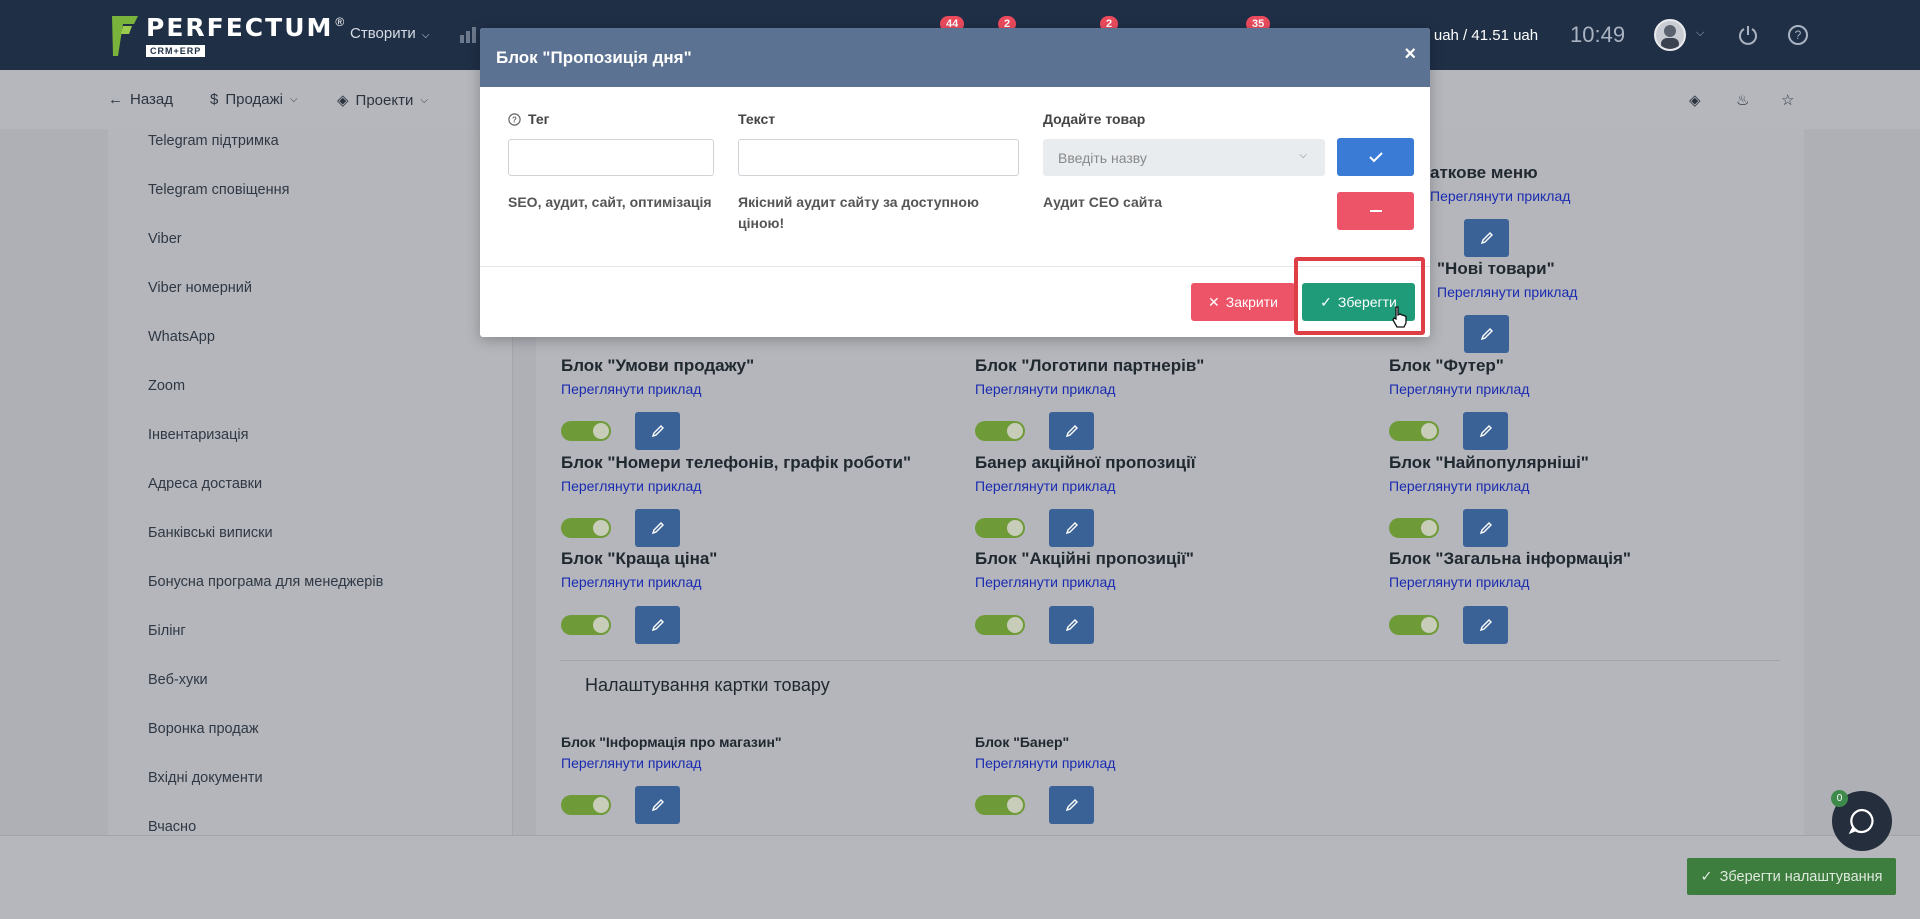  I want to click on sidebar-item-billing: Білінг, so click(167, 631).